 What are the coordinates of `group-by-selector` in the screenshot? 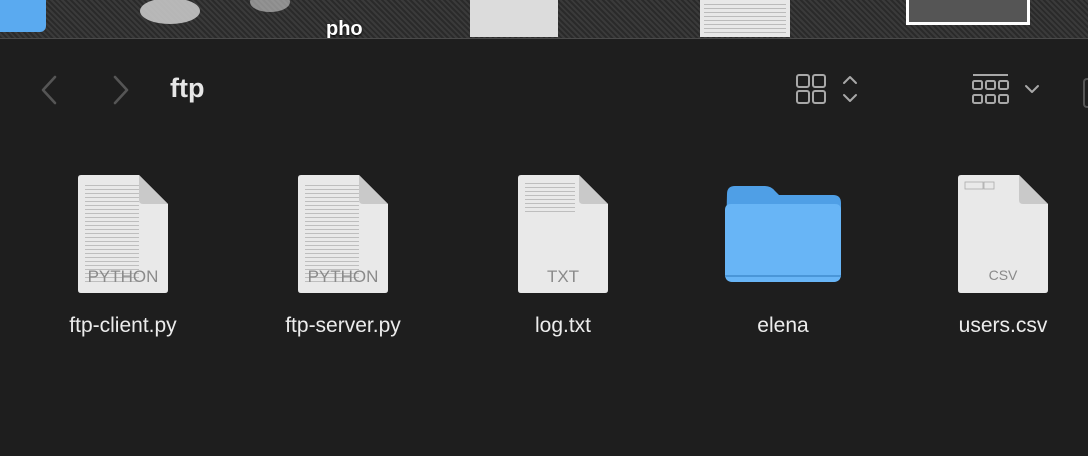 It's located at (1008, 90).